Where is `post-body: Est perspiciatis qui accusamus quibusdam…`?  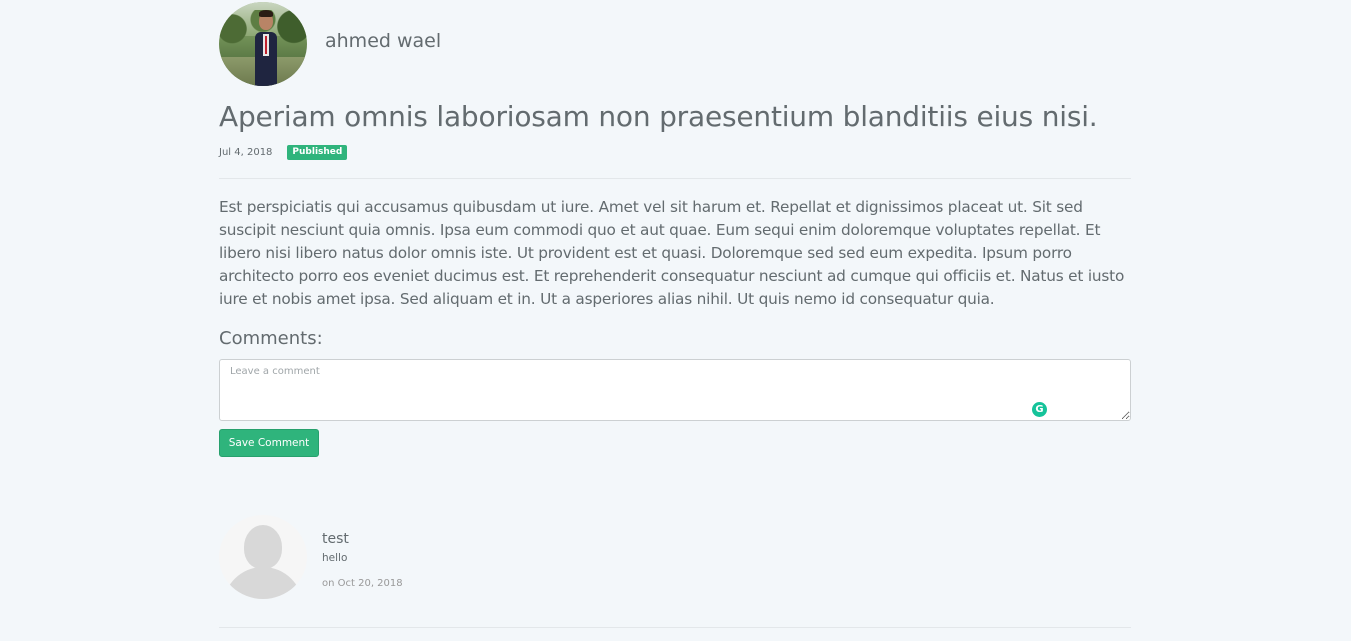
post-body: Est perspiciatis qui accusamus quibusdam… is located at coordinates (672, 253).